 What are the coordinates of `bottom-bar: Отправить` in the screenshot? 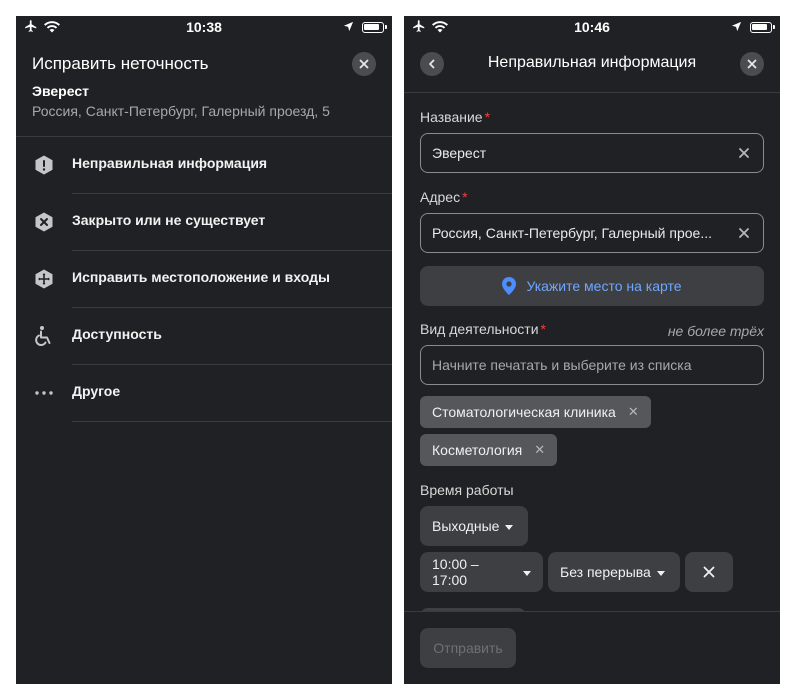 It's located at (592, 647).